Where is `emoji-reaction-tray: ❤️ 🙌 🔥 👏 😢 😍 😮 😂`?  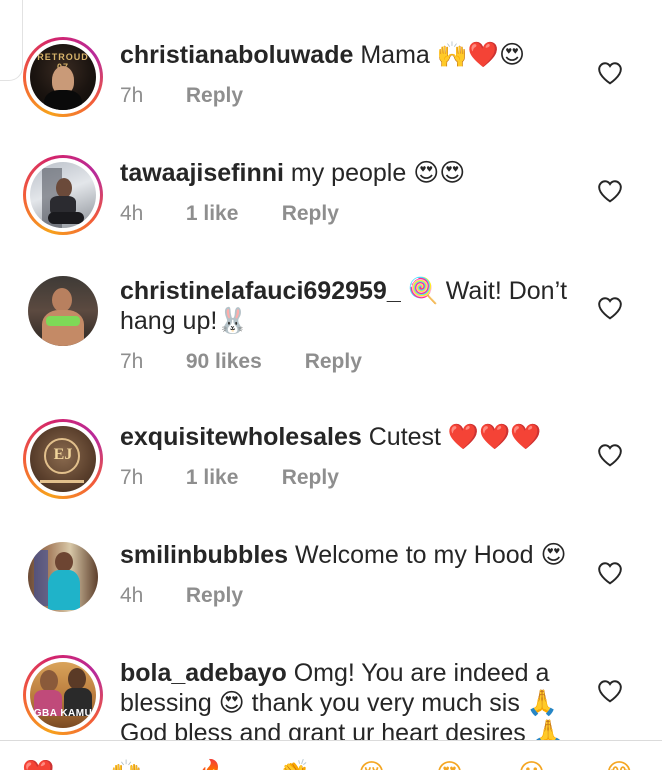 emoji-reaction-tray: ❤️ 🙌 🔥 👏 😢 😍 😮 😂 is located at coordinates (331, 755).